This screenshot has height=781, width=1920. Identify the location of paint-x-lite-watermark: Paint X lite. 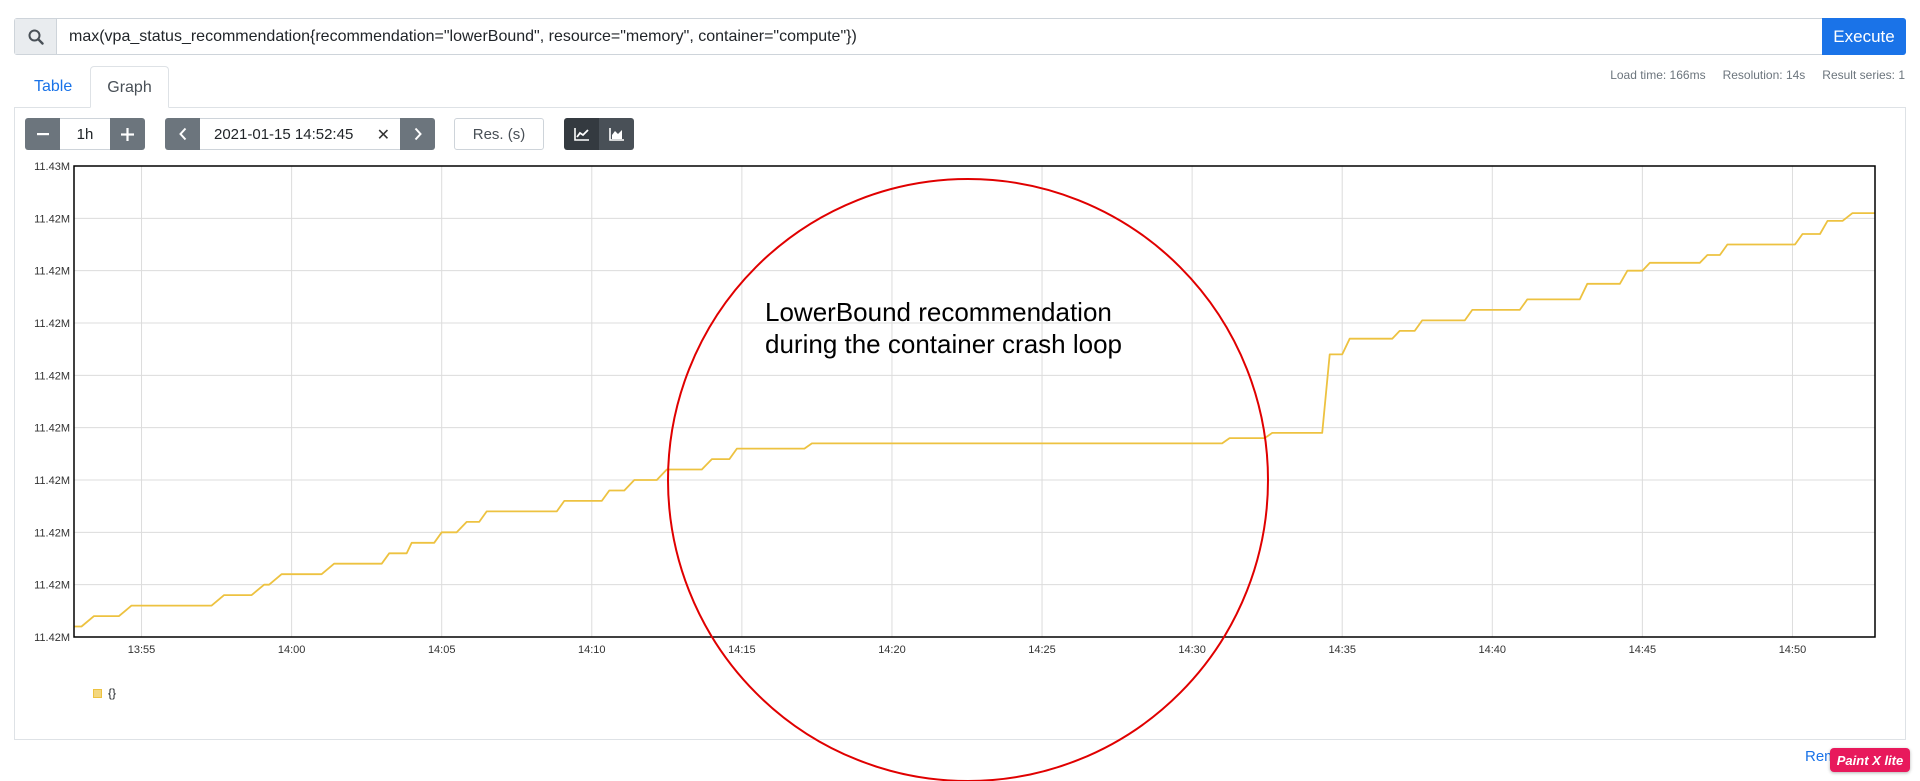
(1870, 760).